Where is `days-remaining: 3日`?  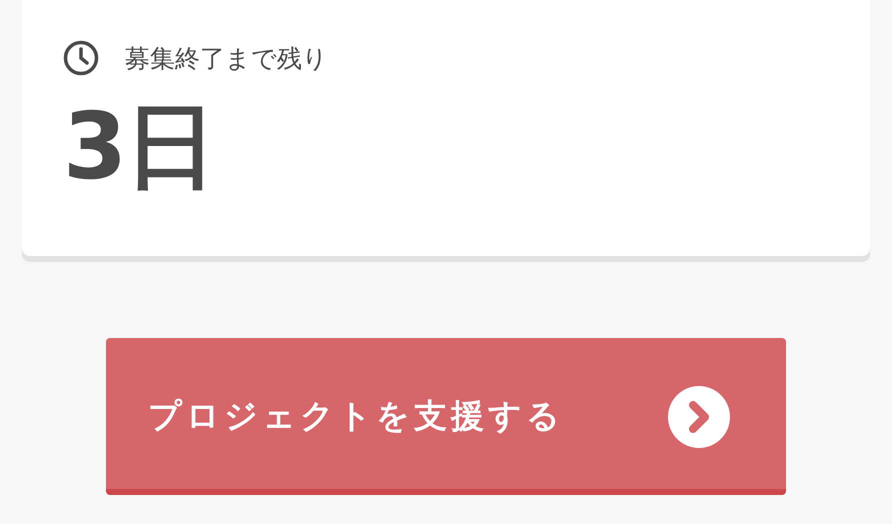 days-remaining: 3日 is located at coordinates (139, 147).